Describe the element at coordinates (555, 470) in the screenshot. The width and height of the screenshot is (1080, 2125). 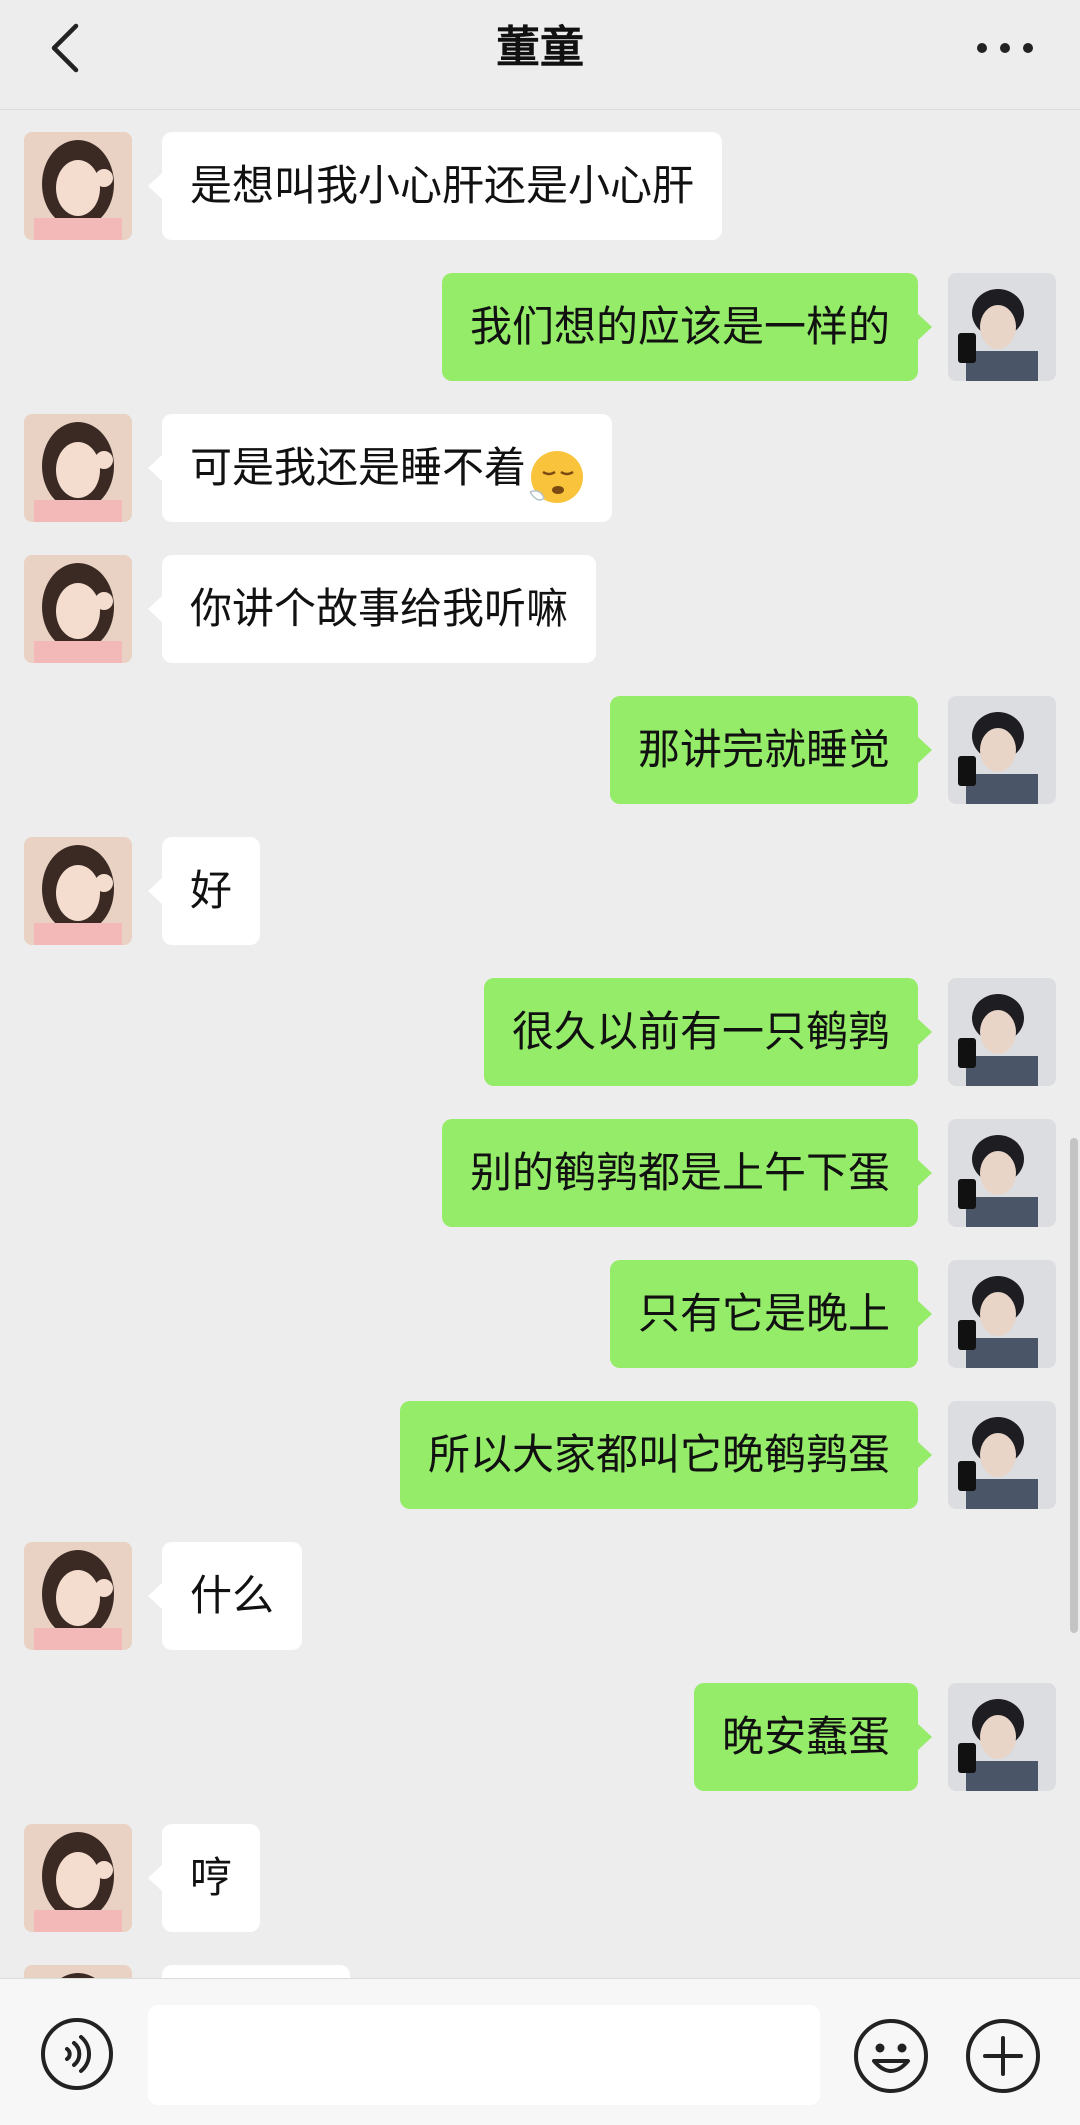
I see `sleepy-face-emoji` at that location.